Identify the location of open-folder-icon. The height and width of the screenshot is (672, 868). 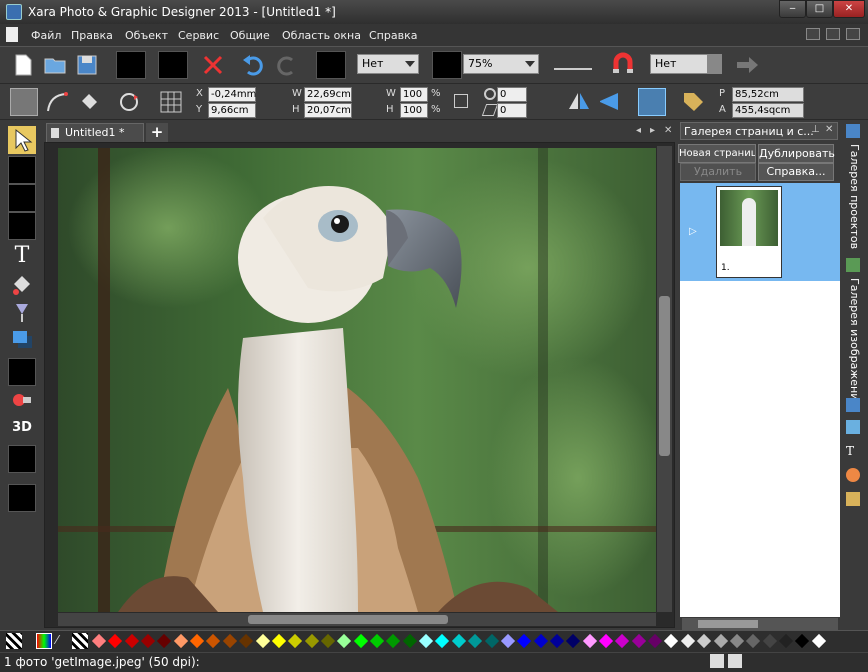
(55, 65).